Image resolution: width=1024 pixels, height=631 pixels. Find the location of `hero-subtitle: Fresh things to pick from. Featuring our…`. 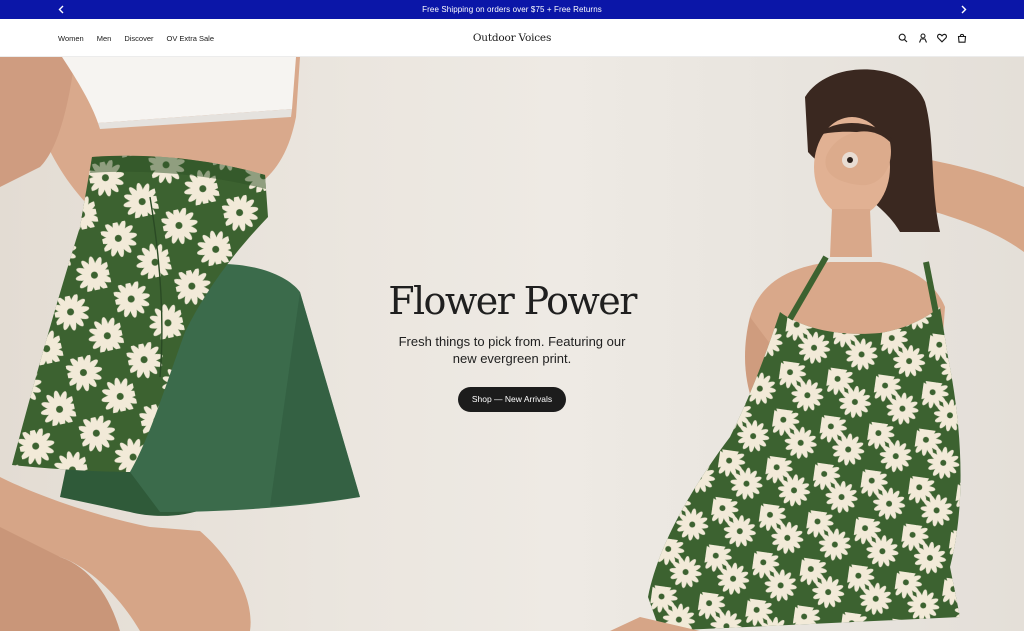

hero-subtitle: Fresh things to pick from. Featuring our… is located at coordinates (512, 350).